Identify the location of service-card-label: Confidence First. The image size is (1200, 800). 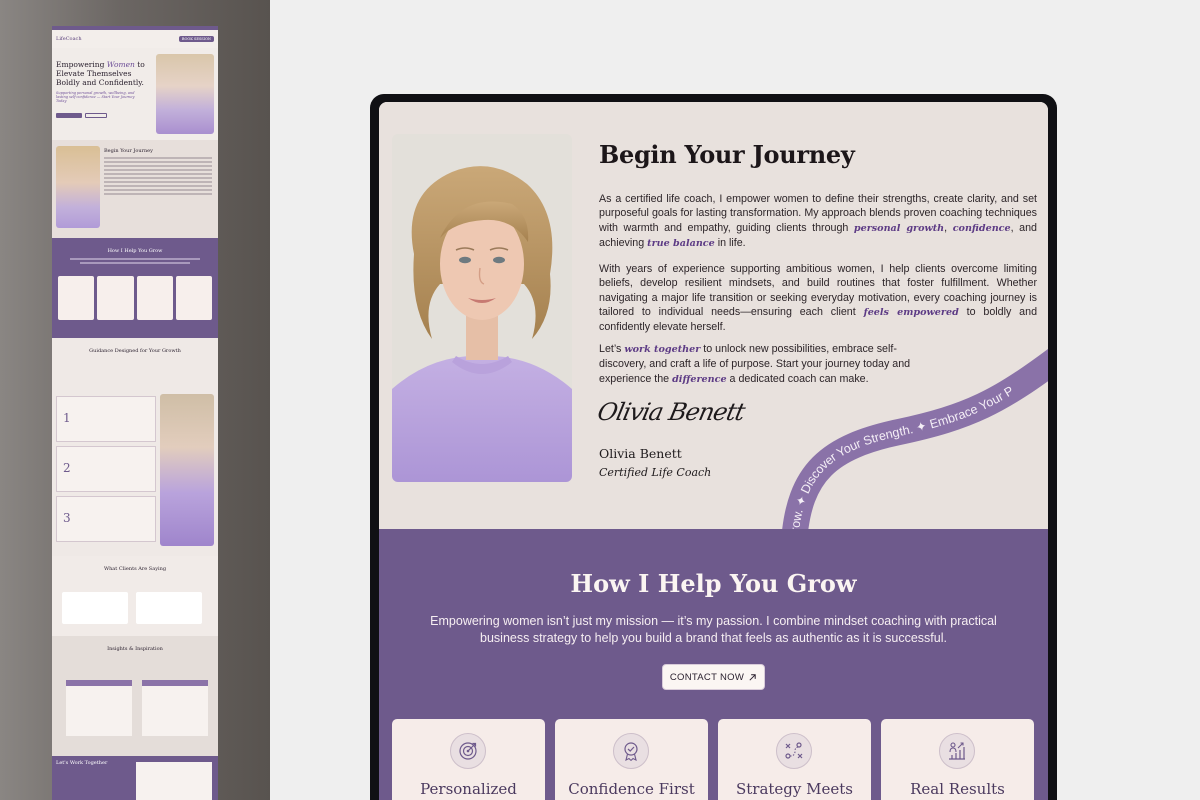
(631, 789).